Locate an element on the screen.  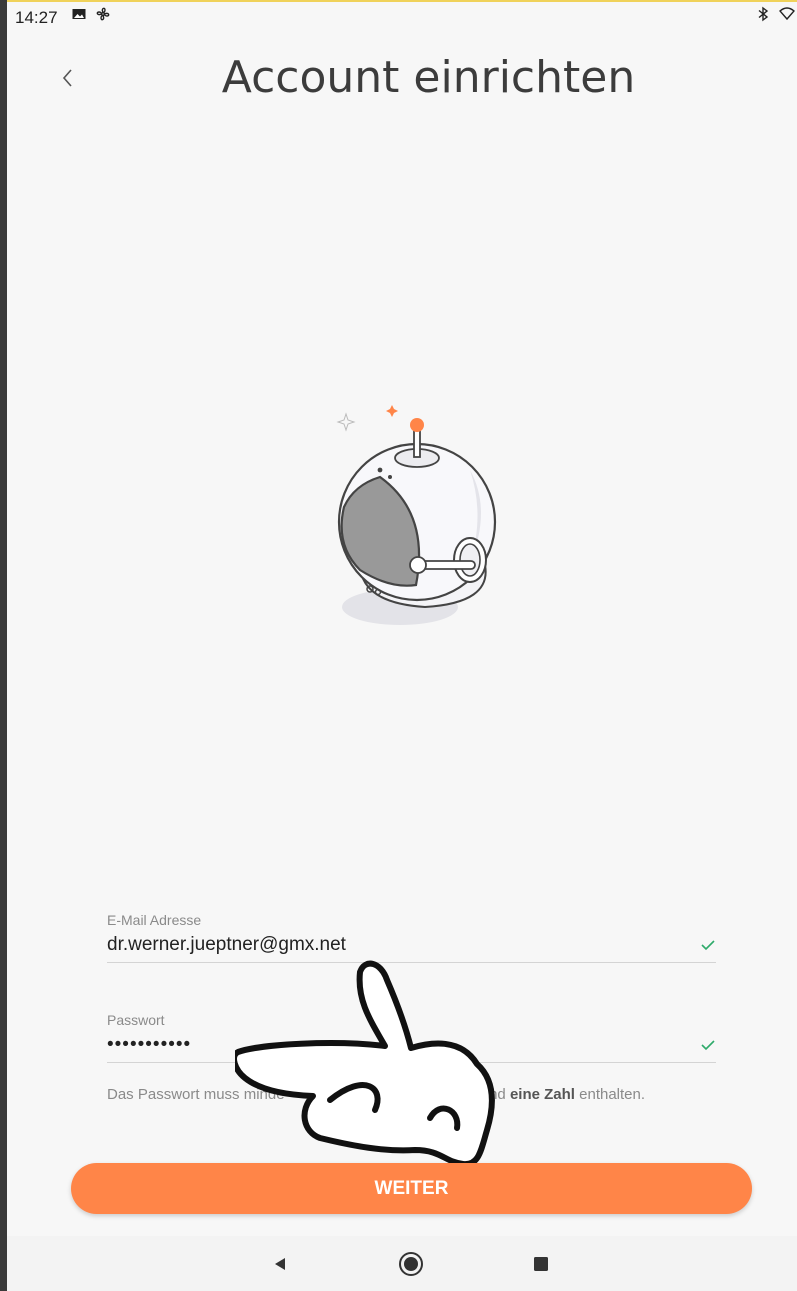
nav-home-button is located at coordinates (411, 1264).